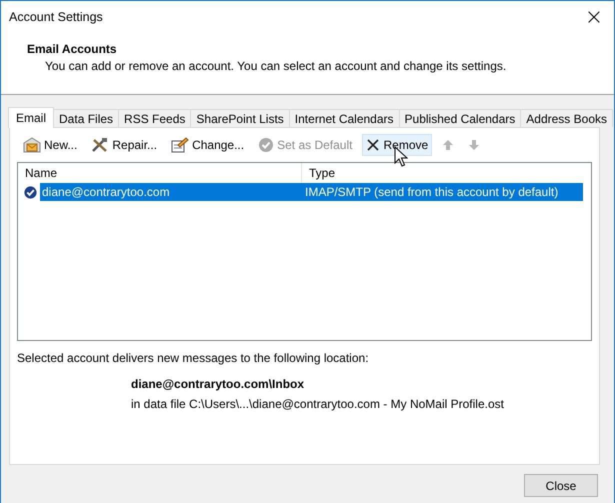 This screenshot has height=503, width=615. What do you see at coordinates (448, 145) in the screenshot?
I see `up-arrow-icon` at bounding box center [448, 145].